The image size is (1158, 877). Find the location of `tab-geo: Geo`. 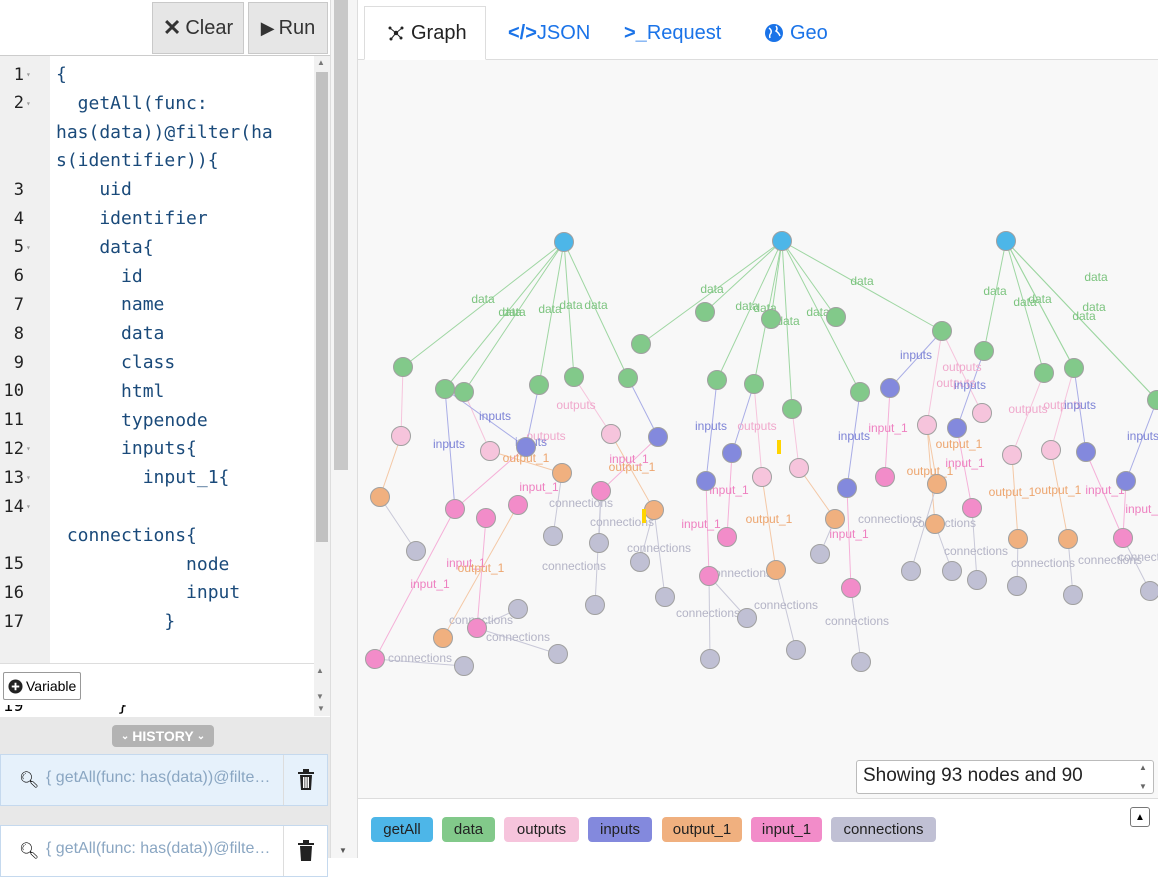

tab-geo: Geo is located at coordinates (796, 33).